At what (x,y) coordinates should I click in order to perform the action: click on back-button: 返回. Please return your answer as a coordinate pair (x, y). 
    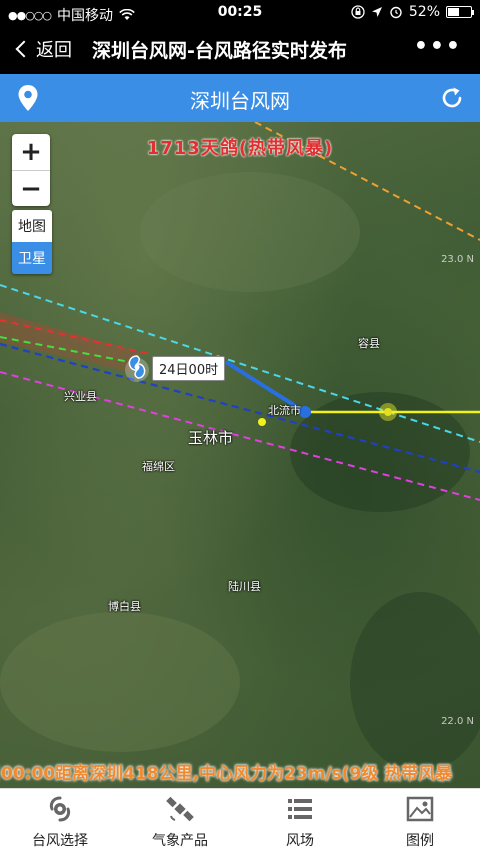
    Looking at the image, I should click on (42, 49).